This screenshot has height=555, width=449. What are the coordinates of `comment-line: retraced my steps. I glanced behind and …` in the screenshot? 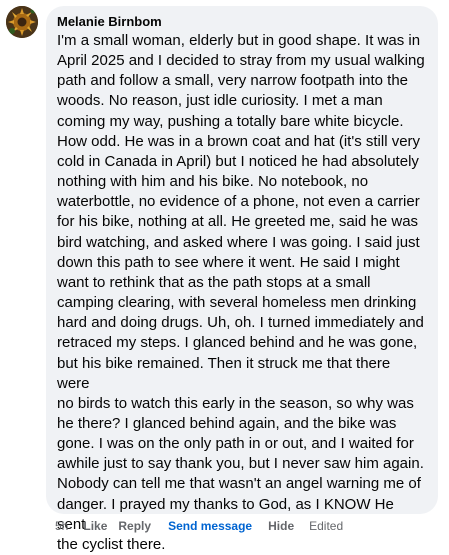 It's located at (237, 343).